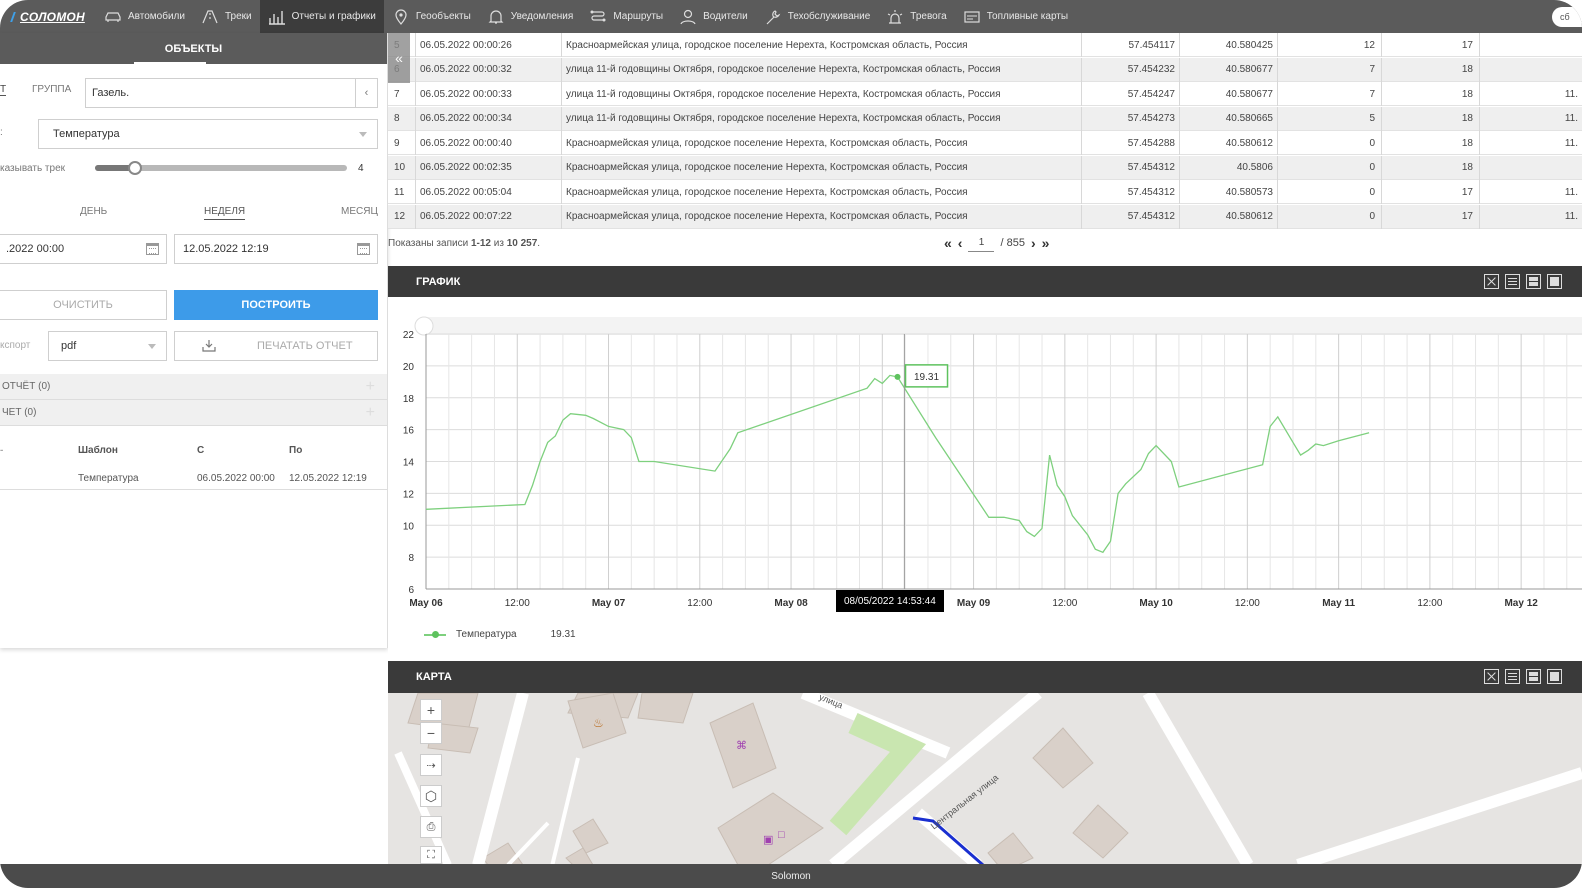 Image resolution: width=1582 pixels, height=888 pixels. What do you see at coordinates (489, 192) in the screenshot?
I see `row-date: 06.05.2022 00:05:04` at bounding box center [489, 192].